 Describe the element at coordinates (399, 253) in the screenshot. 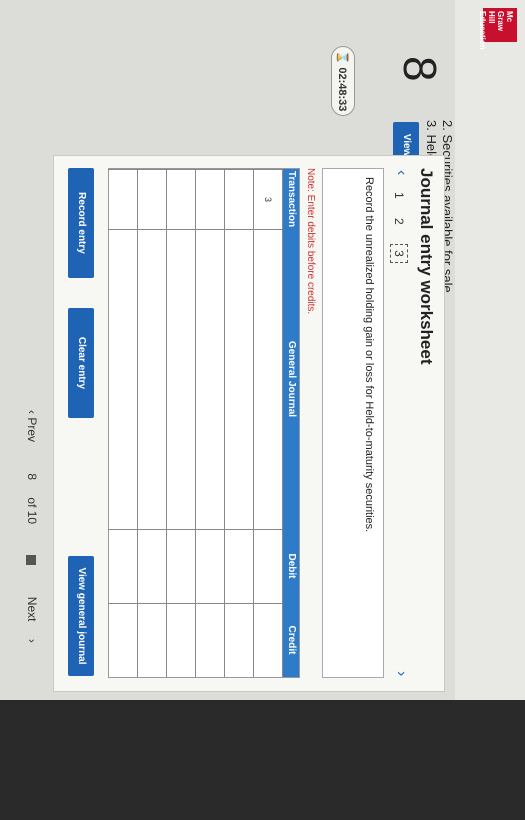

I see `step-3: 3` at that location.